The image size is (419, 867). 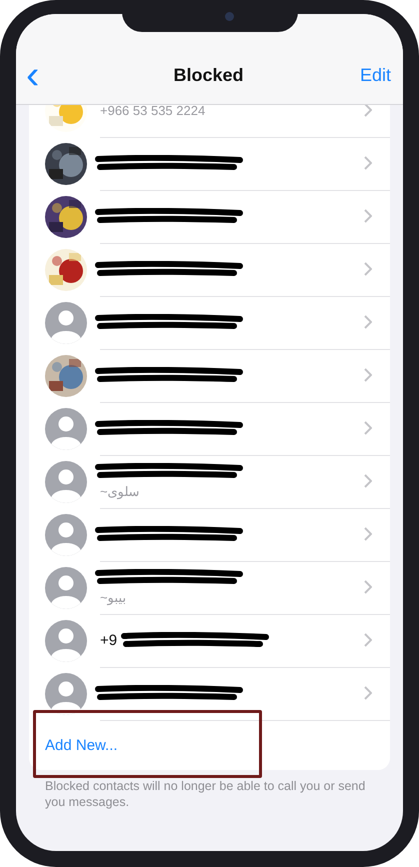 What do you see at coordinates (120, 491) in the screenshot?
I see `contact-detail: ~سلوى` at bounding box center [120, 491].